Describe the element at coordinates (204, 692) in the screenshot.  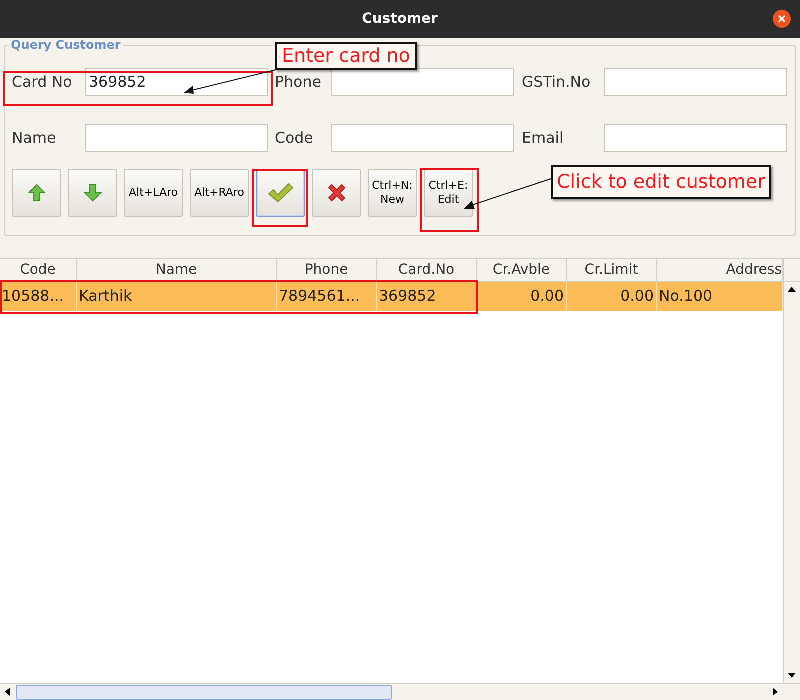
I see `scroll-thumb` at that location.